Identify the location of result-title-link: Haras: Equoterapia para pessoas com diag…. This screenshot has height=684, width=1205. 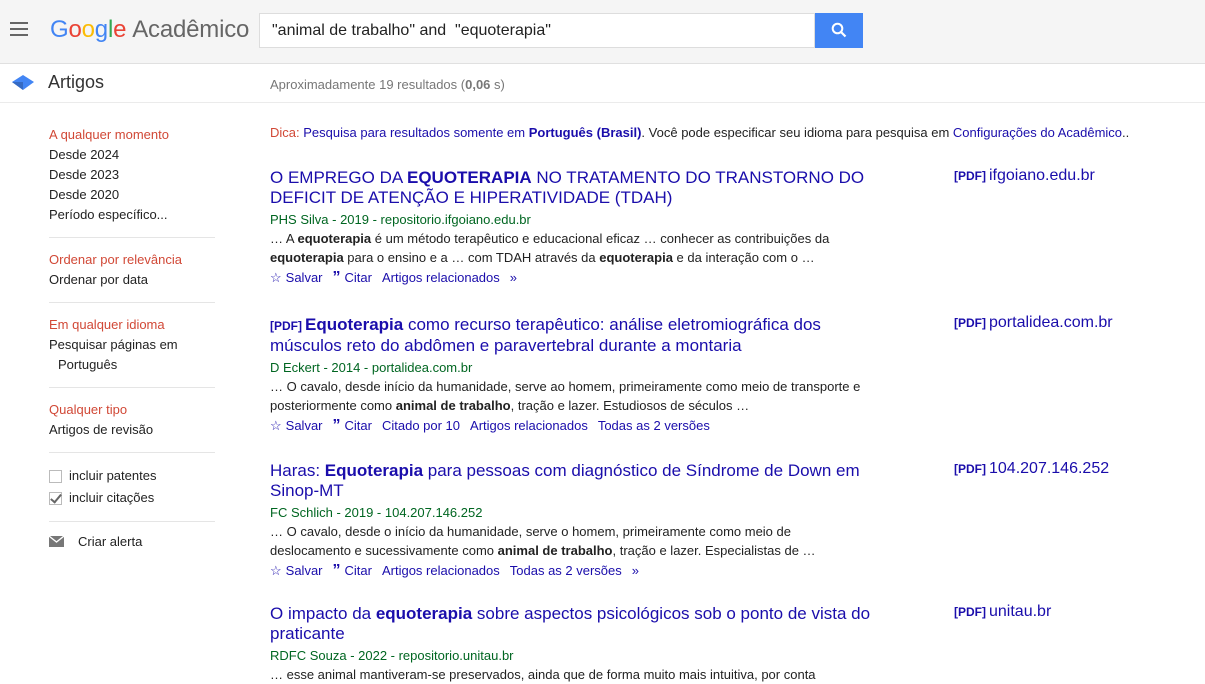
(580, 481).